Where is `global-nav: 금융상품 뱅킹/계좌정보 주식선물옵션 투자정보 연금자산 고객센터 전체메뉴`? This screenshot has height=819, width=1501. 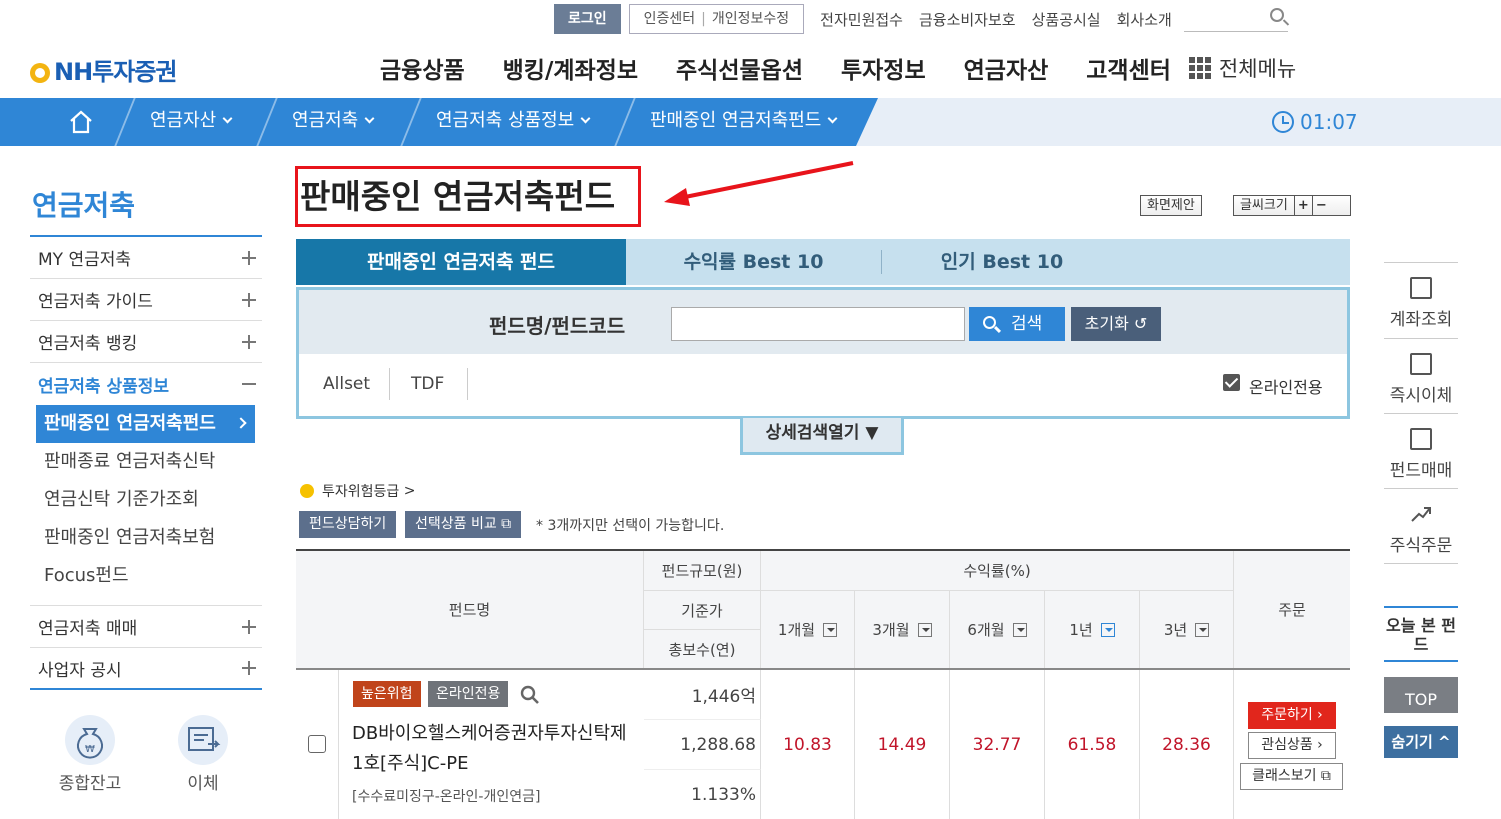 global-nav: 금융상품 뱅킹/계좌정보 주식선물옵션 투자정보 연금자산 고객센터 전체메뉴 is located at coordinates (838, 68).